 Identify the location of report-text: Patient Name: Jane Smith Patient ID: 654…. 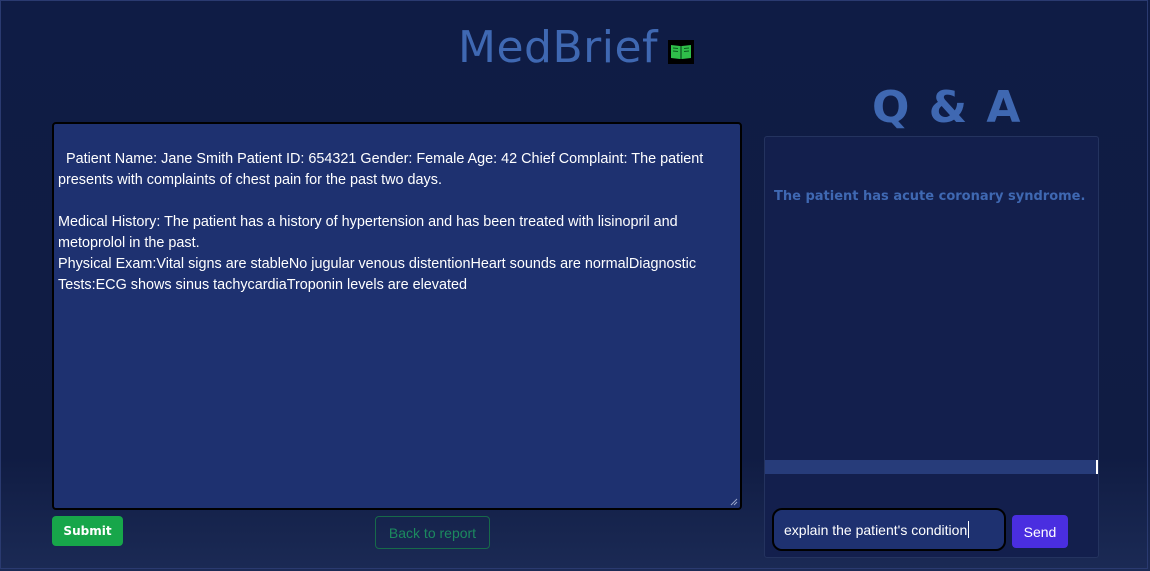
(381, 222).